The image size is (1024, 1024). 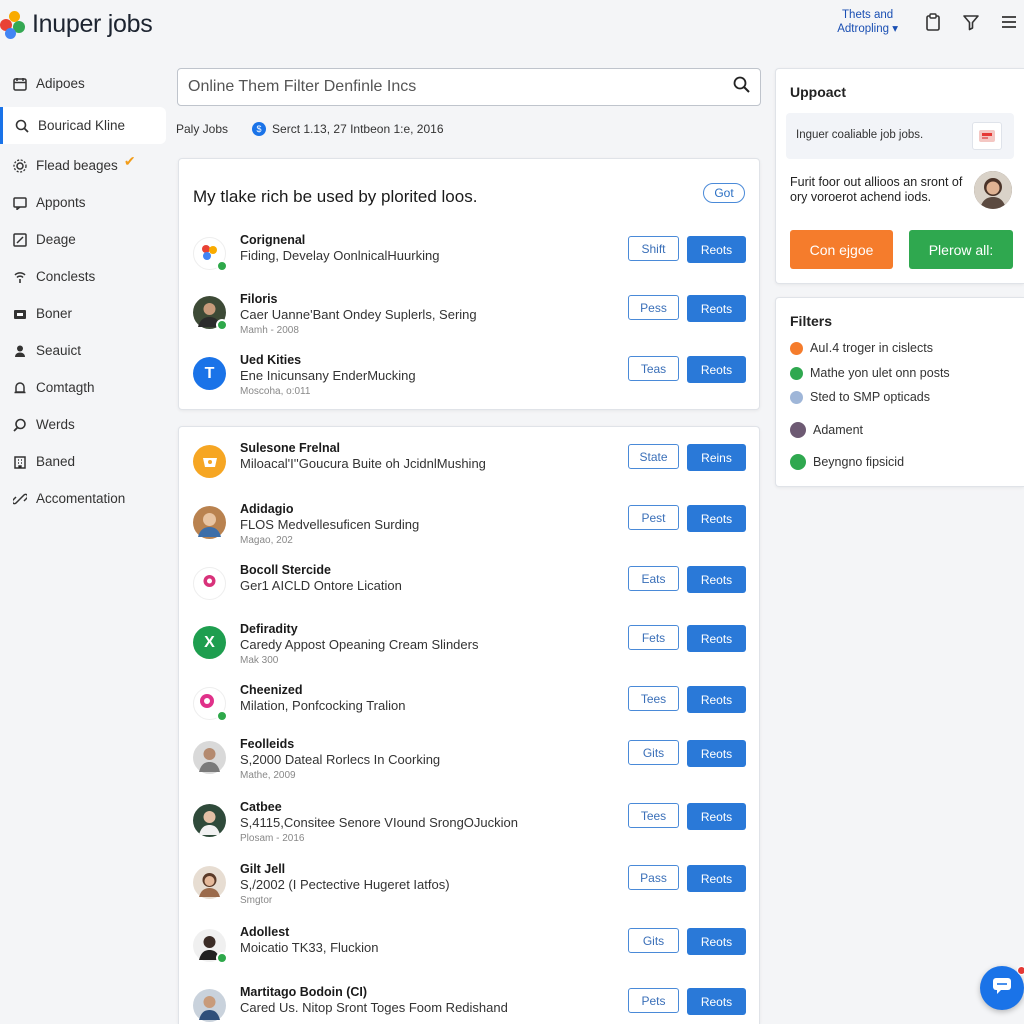 I want to click on sidebar-item-boner: Boner, so click(x=83, y=313).